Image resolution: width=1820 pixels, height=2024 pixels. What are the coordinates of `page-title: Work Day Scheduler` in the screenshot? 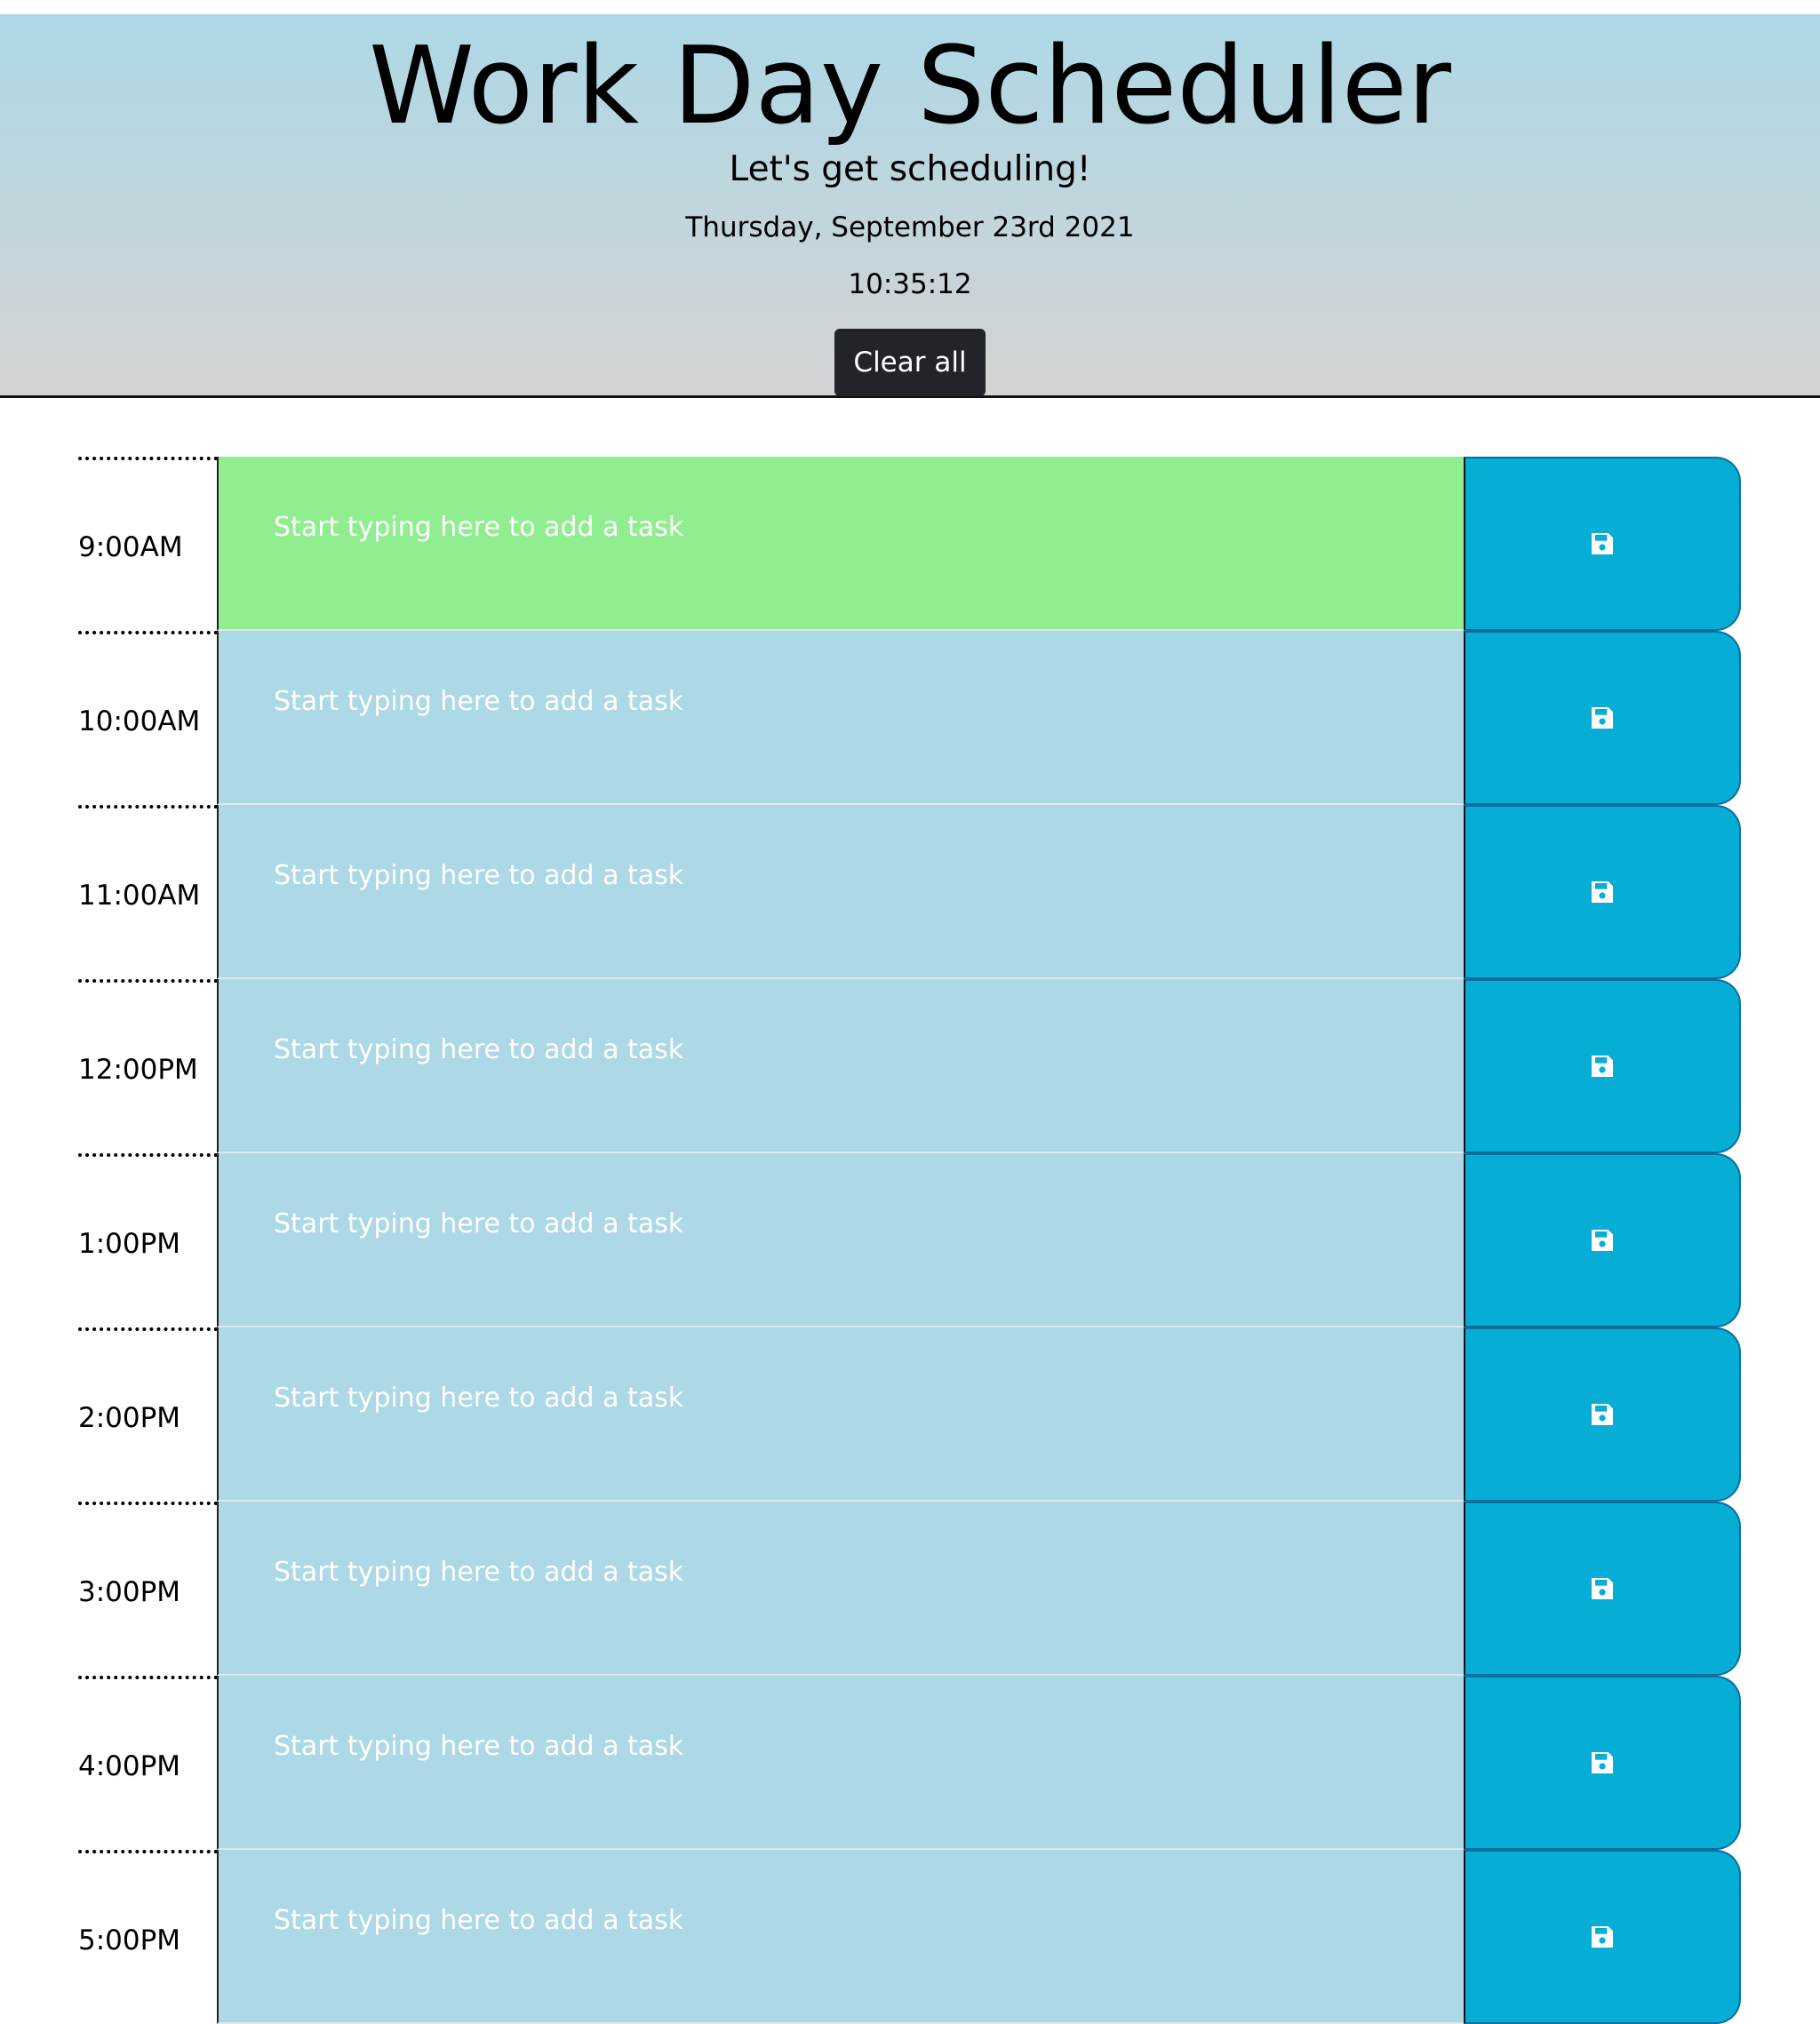 It's located at (910, 86).